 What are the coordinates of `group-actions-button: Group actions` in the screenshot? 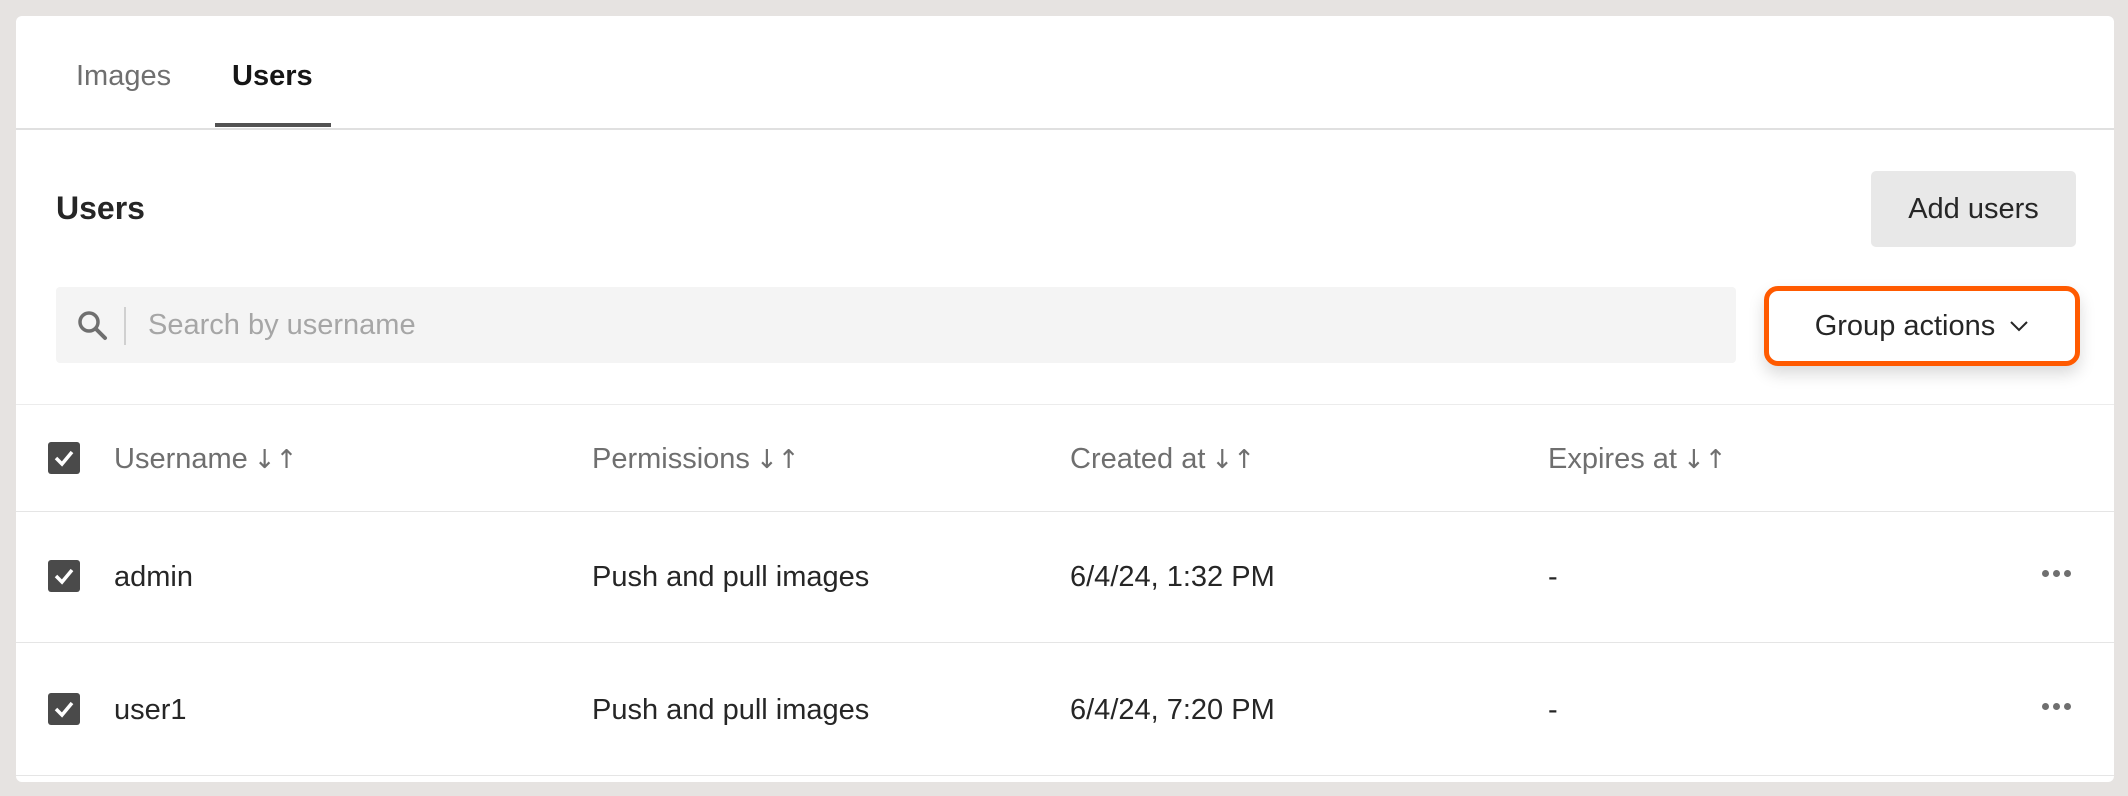 It's located at (1922, 326).